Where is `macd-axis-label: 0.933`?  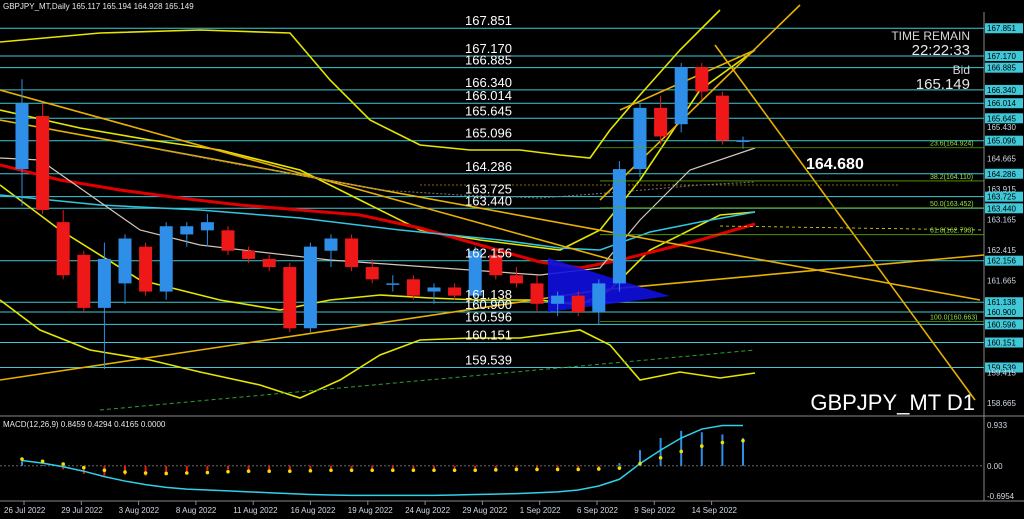
macd-axis-label: 0.933 is located at coordinates (997, 425).